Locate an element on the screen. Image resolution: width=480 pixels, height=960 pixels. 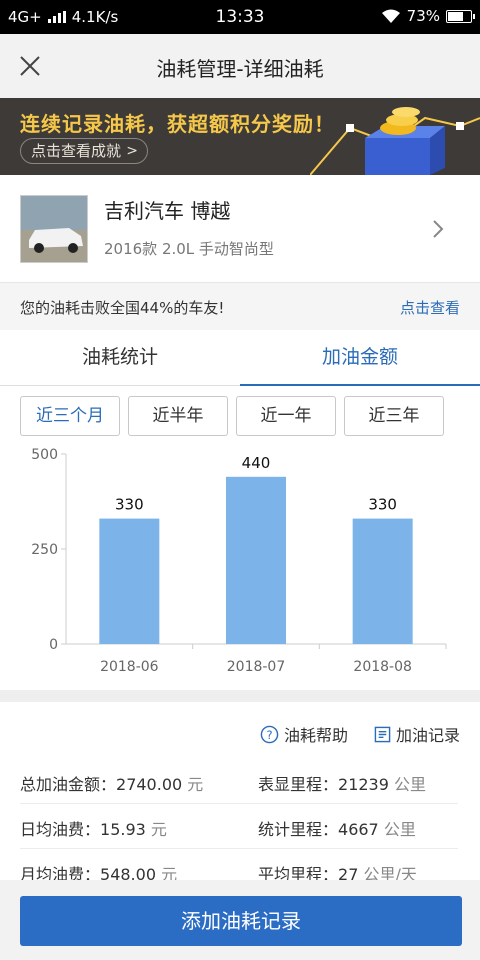
car-spec: 2016款 2.0L 手动智尚型 is located at coordinates (189, 249).